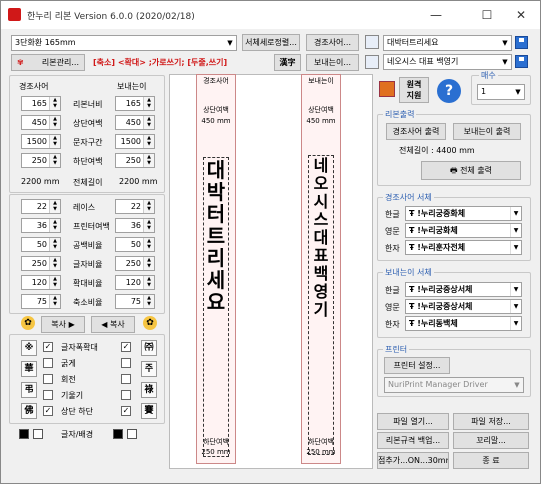  What do you see at coordinates (447, 43) in the screenshot?
I see `greeting-combo: 대박터트리세요 ▼` at bounding box center [447, 43].